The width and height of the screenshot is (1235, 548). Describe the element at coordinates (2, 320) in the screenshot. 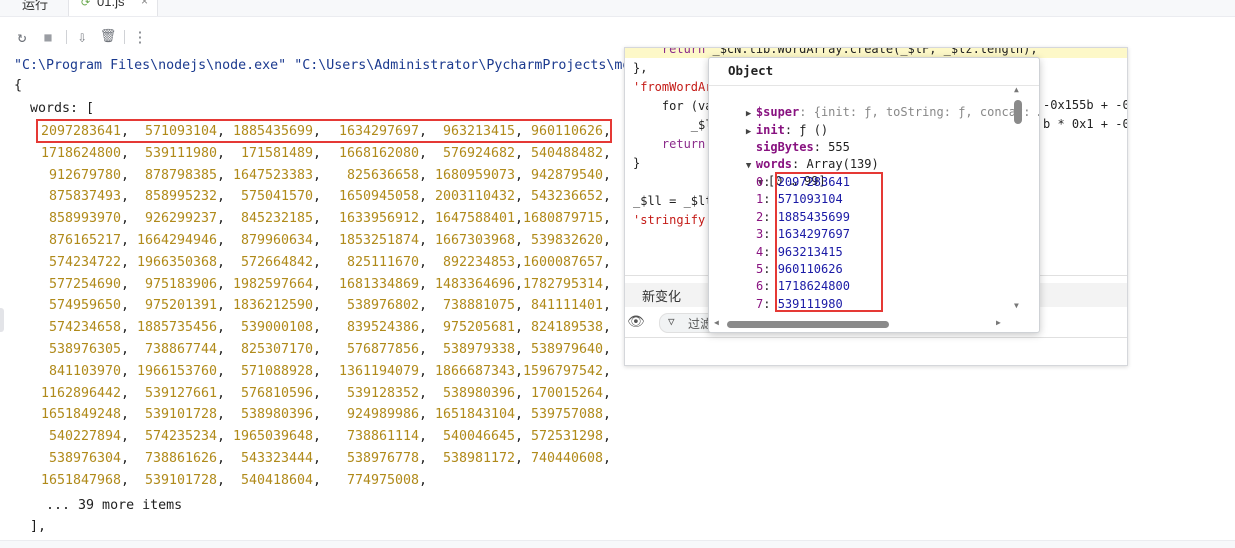

I see `gutter-marker` at that location.